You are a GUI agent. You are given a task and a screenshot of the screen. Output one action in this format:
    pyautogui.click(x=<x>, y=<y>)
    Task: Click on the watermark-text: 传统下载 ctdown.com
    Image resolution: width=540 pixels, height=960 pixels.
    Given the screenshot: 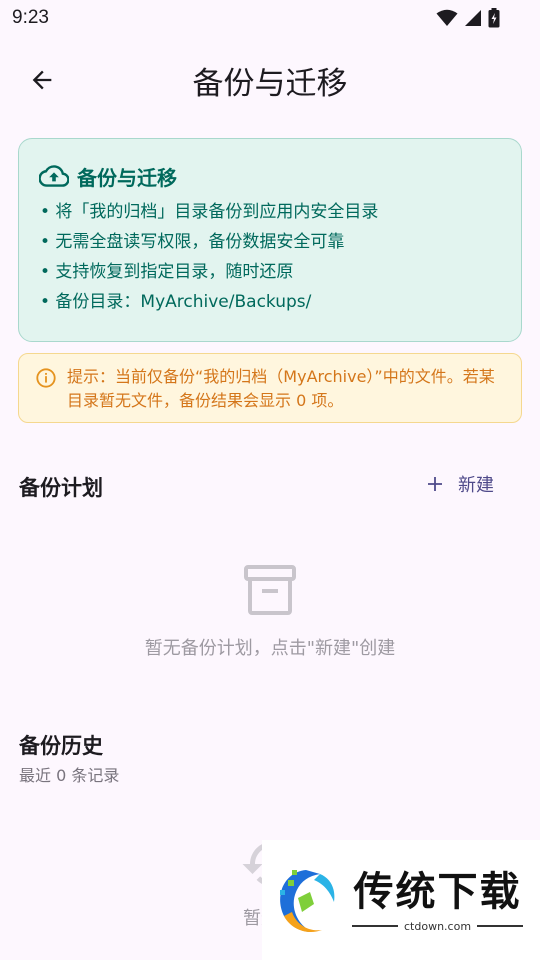 What is the action you would take?
    pyautogui.click(x=438, y=900)
    